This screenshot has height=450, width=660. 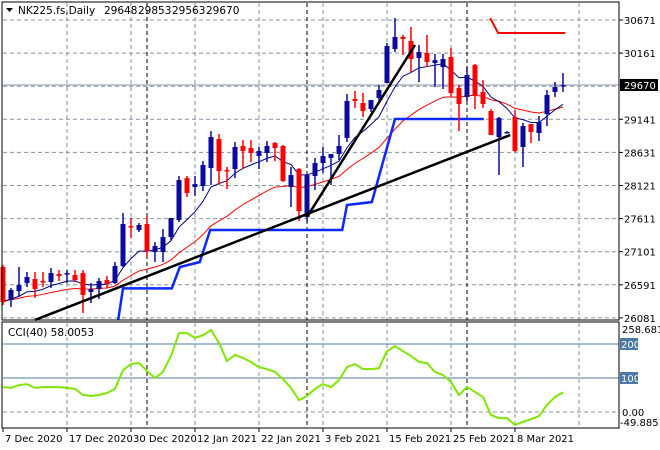 I want to click on cci-min-label: -49.8851, so click(x=640, y=423).